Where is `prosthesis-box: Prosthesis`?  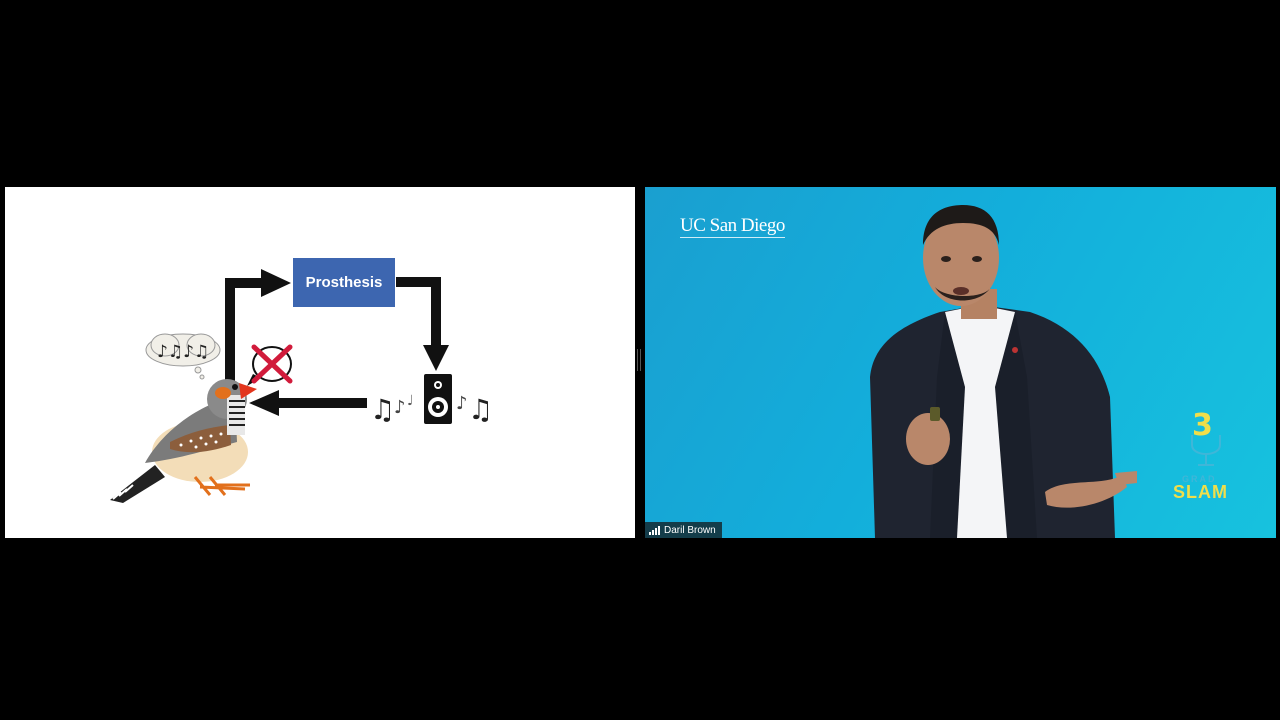
prosthesis-box: Prosthesis is located at coordinates (344, 282).